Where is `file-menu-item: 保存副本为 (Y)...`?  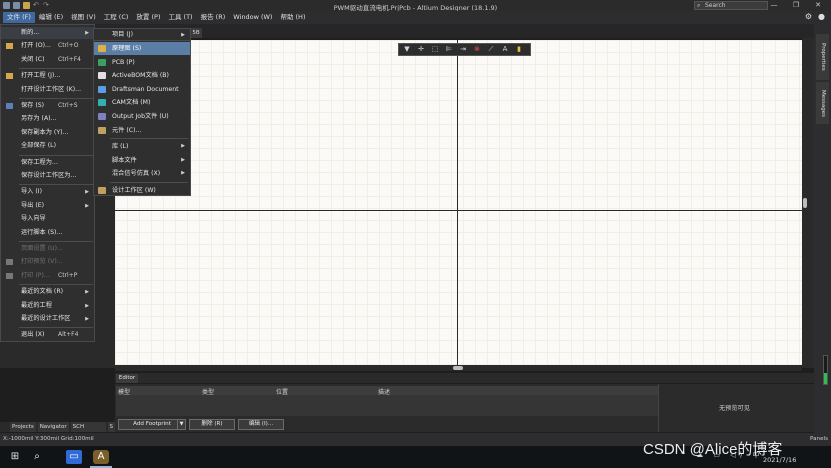
file-menu-item: 保存副本为 (Y)... is located at coordinates (47, 133).